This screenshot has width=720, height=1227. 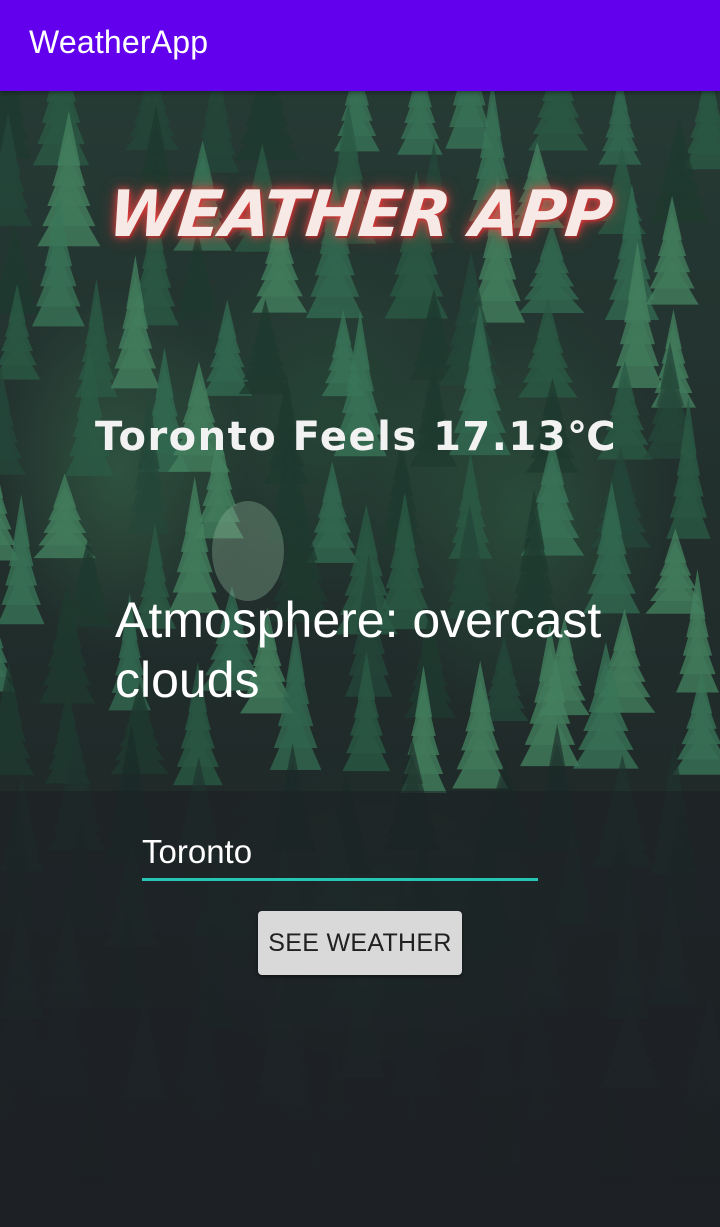 What do you see at coordinates (360, 943) in the screenshot?
I see `see-weather-button: SEE WEATHER` at bounding box center [360, 943].